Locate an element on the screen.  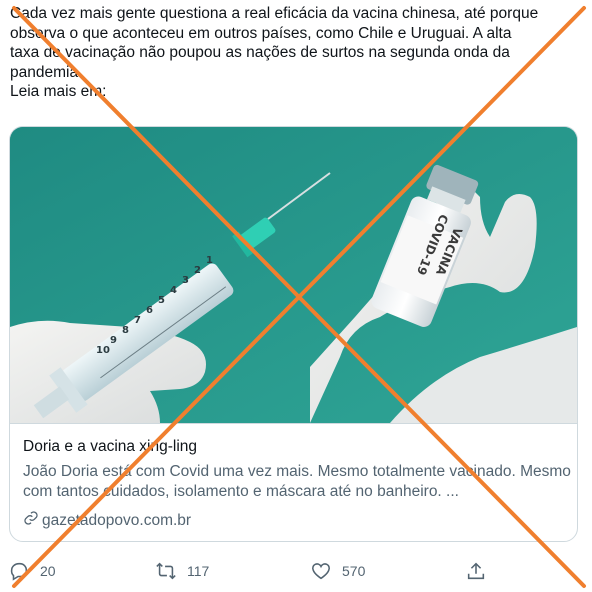
retweet-count: 117 is located at coordinates (198, 571).